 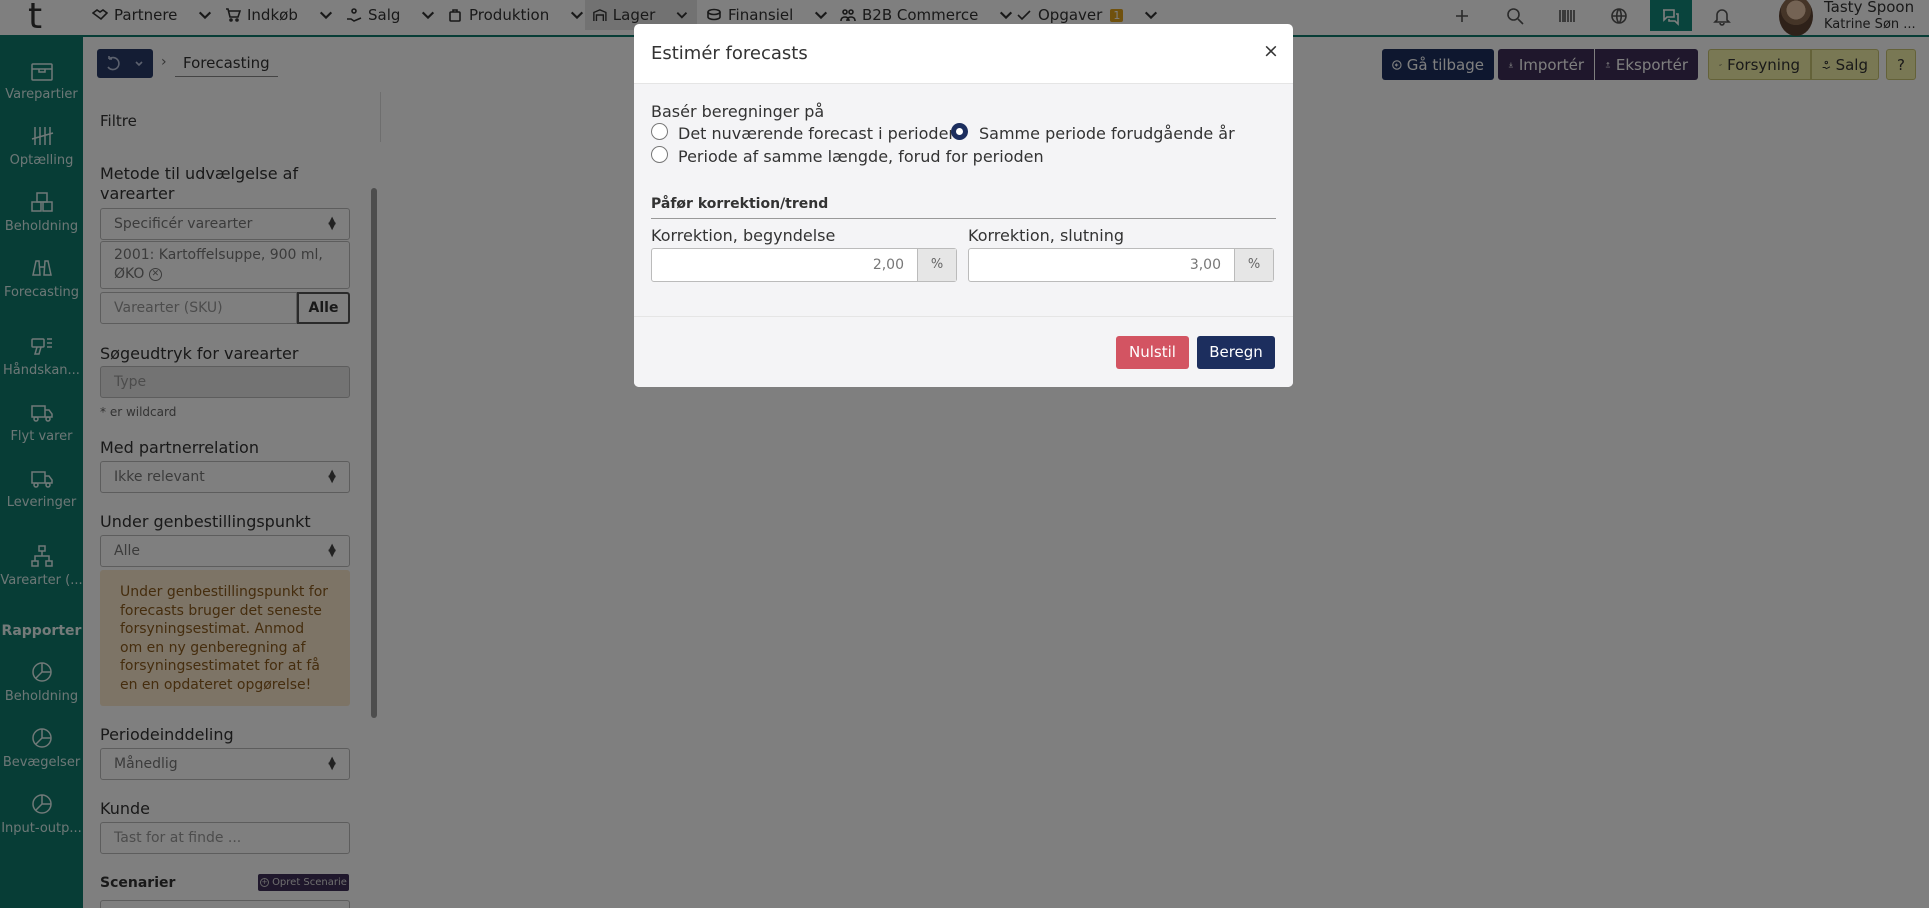 What do you see at coordinates (1152, 352) in the screenshot?
I see `reset-button: Nulstil` at bounding box center [1152, 352].